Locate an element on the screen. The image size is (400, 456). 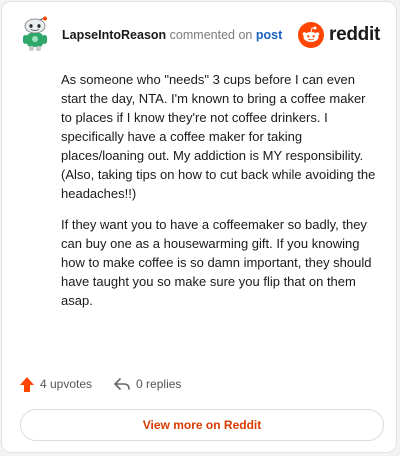
action-verb: commented on is located at coordinates (211, 35).